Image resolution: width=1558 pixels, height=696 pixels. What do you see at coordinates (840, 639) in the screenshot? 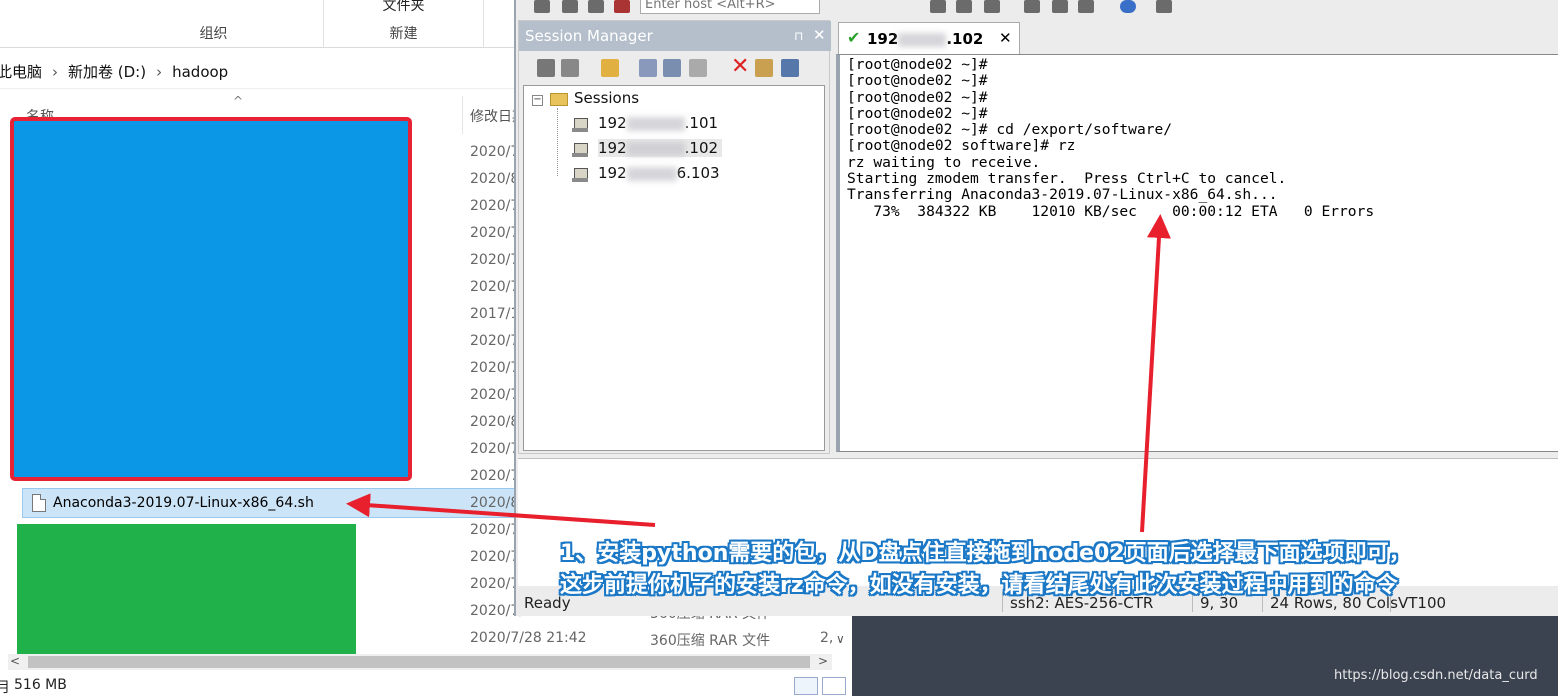
I see `scroll-down-icon: ∨` at bounding box center [840, 639].